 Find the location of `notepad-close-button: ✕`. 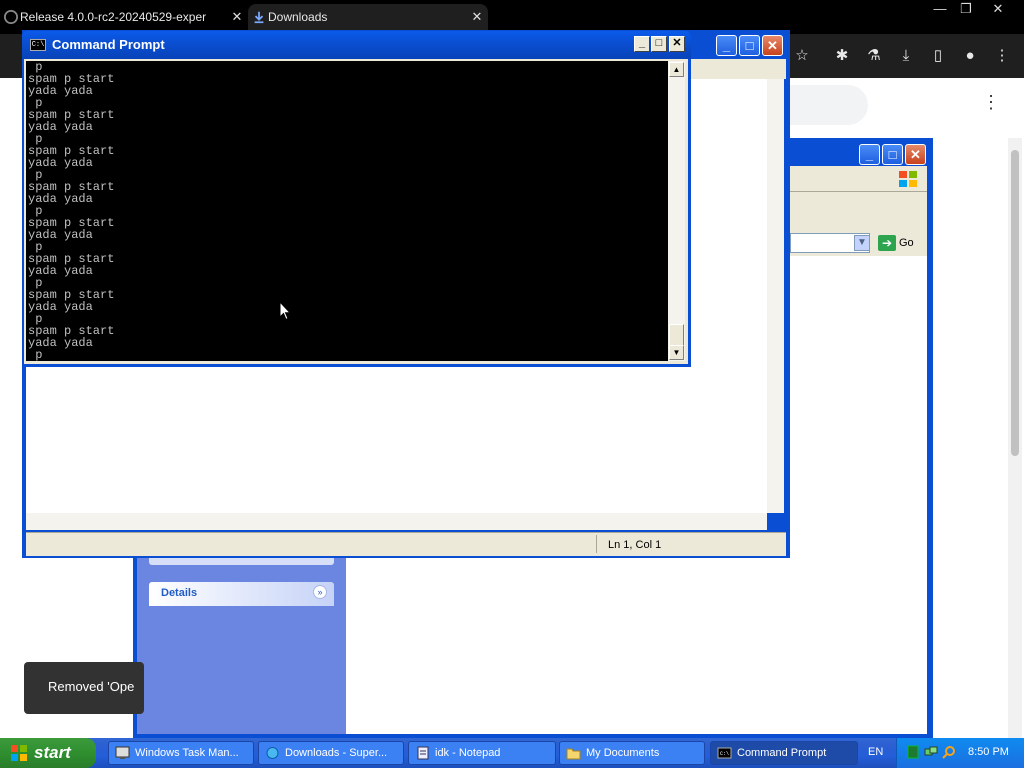

notepad-close-button: ✕ is located at coordinates (772, 45).